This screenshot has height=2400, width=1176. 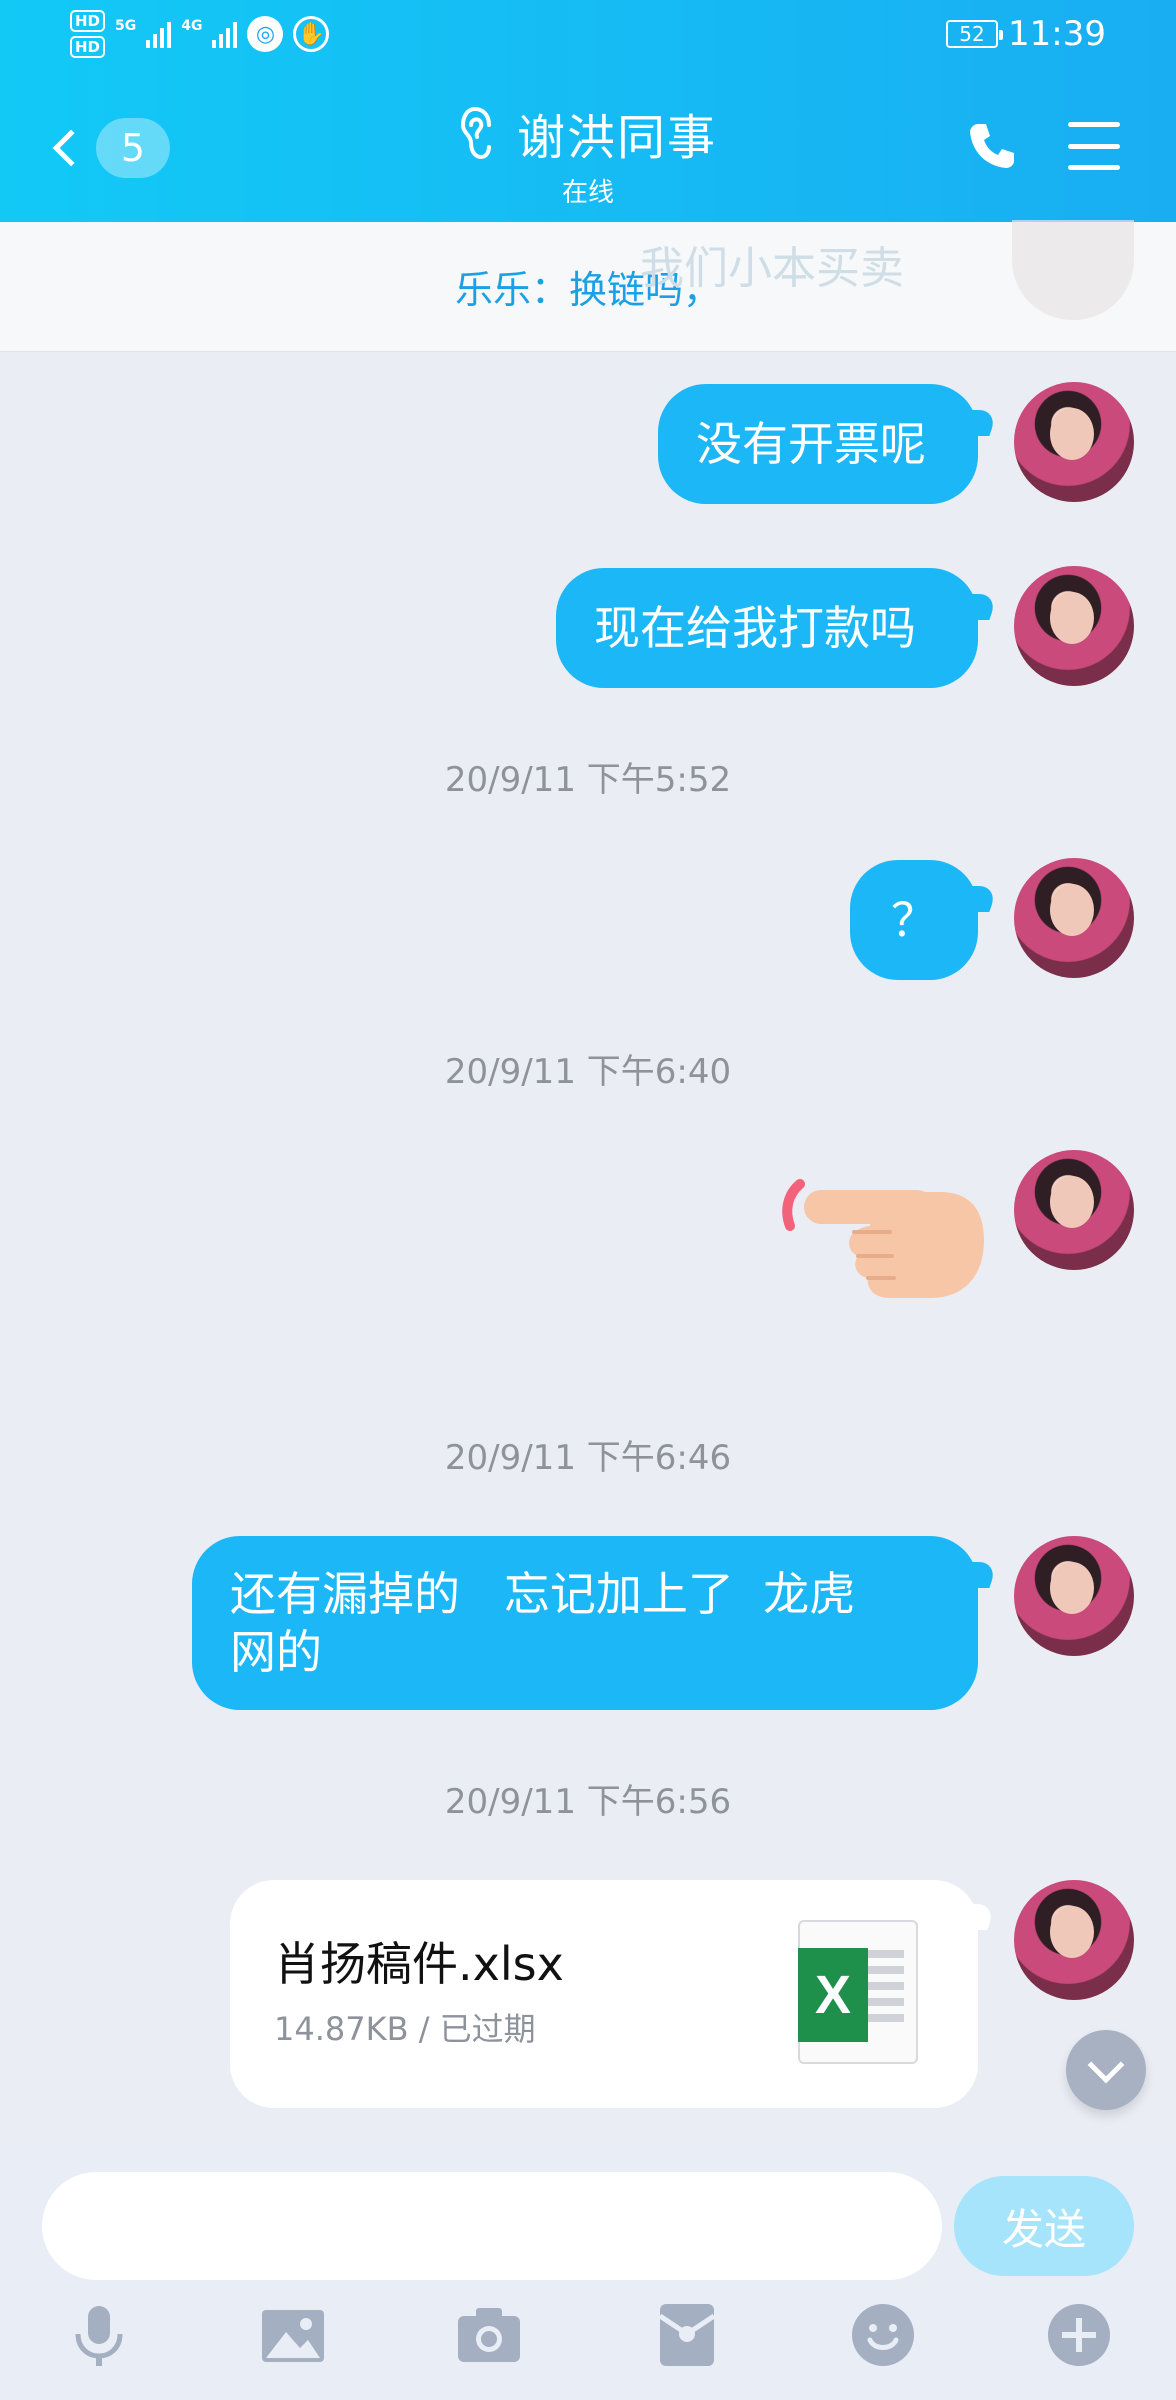 I want to click on plus-icon, so click(x=1079, y=2335).